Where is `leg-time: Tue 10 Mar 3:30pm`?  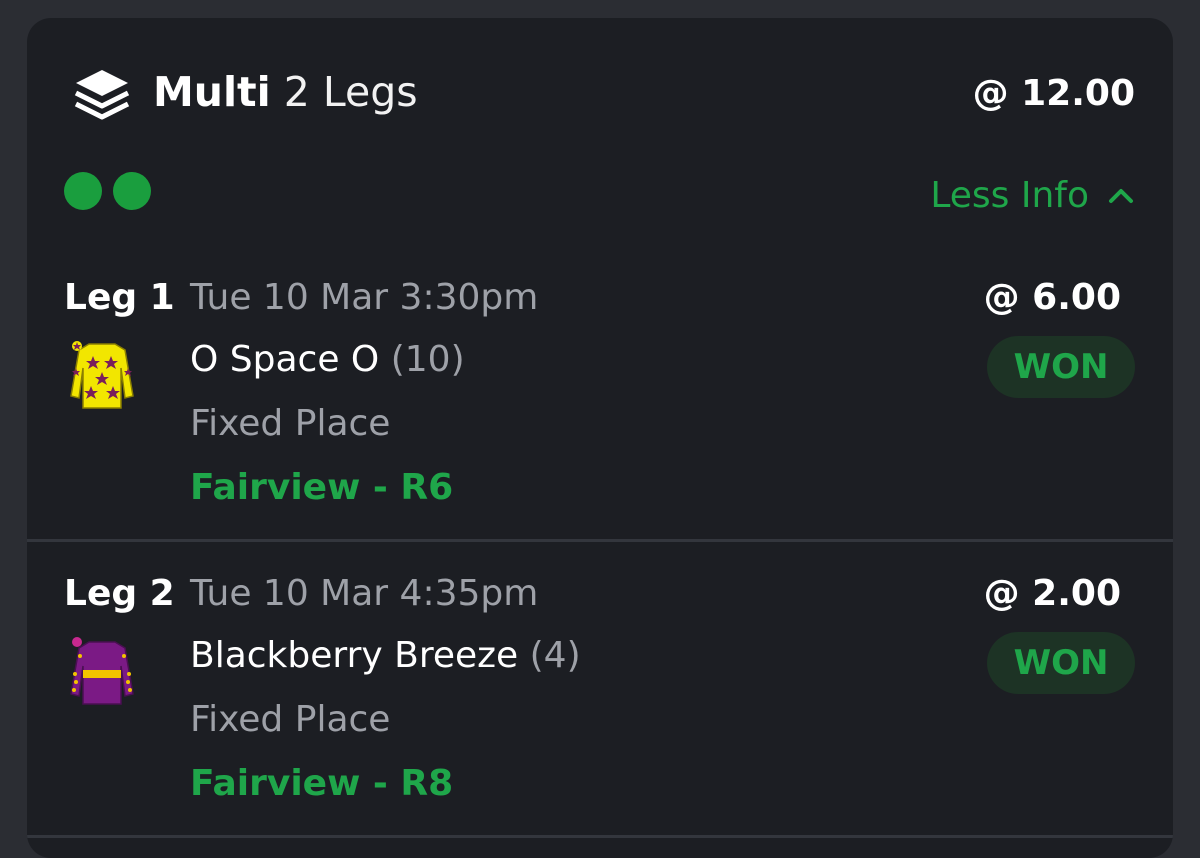
leg-time: Tue 10 Mar 3:30pm is located at coordinates (364, 297).